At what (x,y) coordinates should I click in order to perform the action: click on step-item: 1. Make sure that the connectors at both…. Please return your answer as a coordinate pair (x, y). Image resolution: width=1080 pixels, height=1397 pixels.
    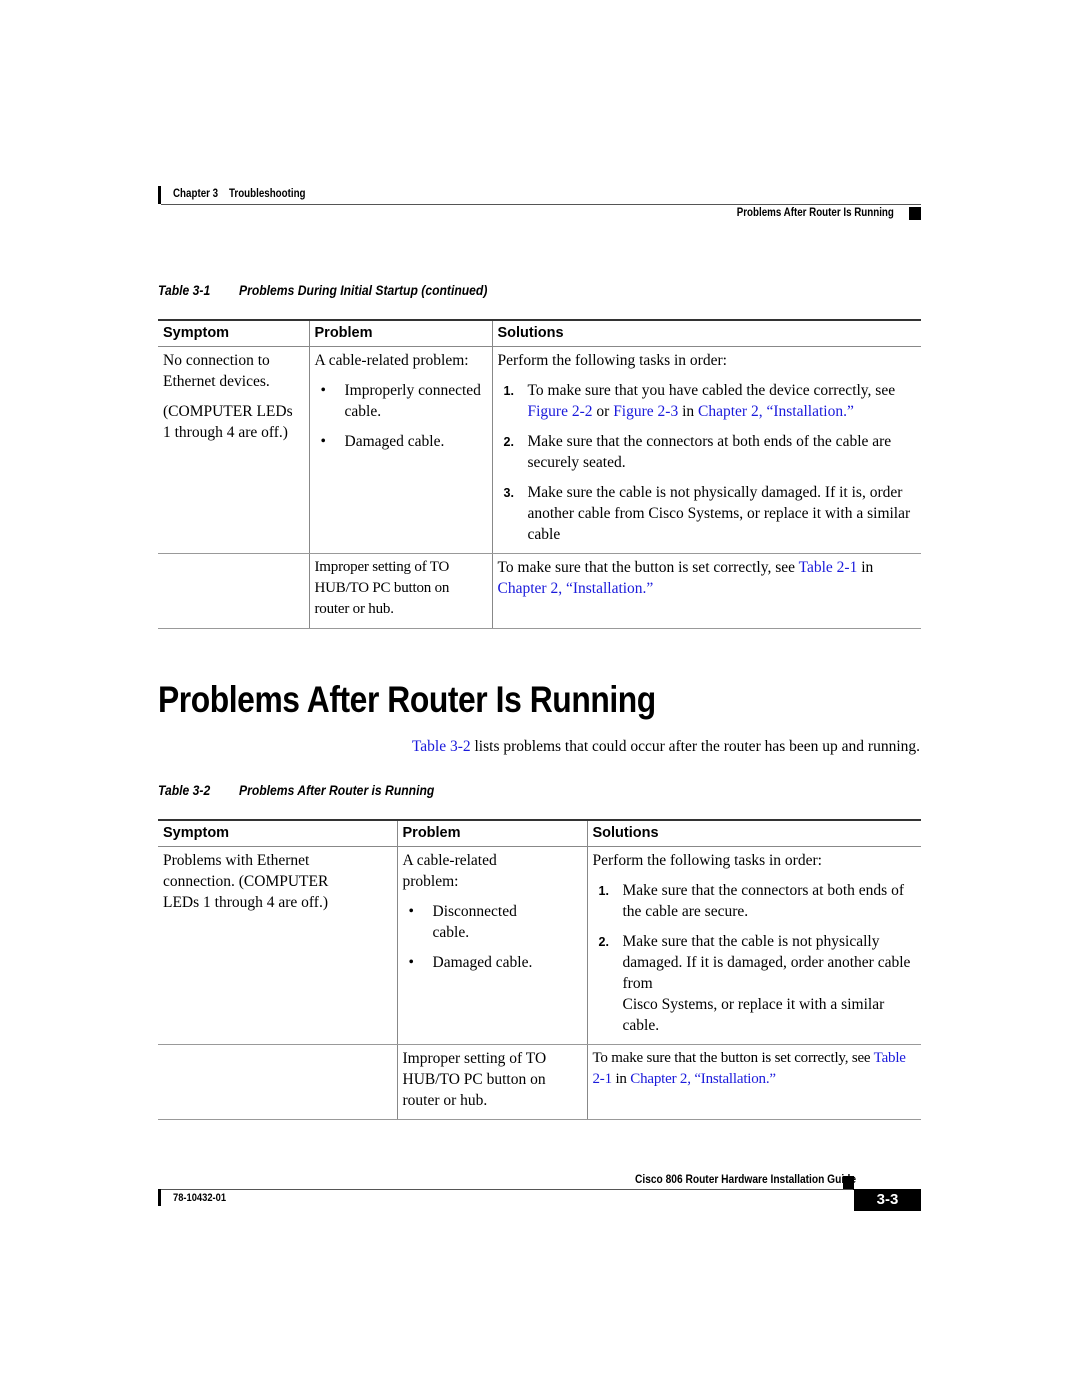
    Looking at the image, I should click on (755, 901).